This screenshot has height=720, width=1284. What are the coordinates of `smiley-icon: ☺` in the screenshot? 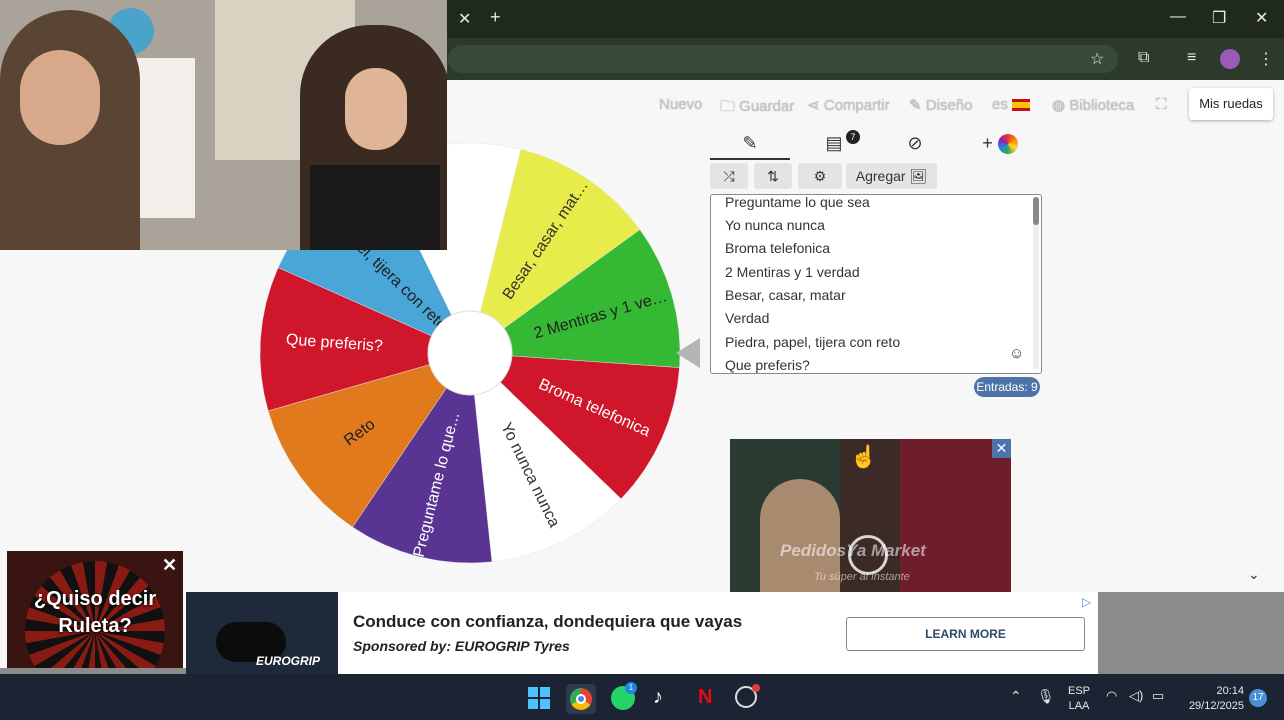 It's located at (1016, 353).